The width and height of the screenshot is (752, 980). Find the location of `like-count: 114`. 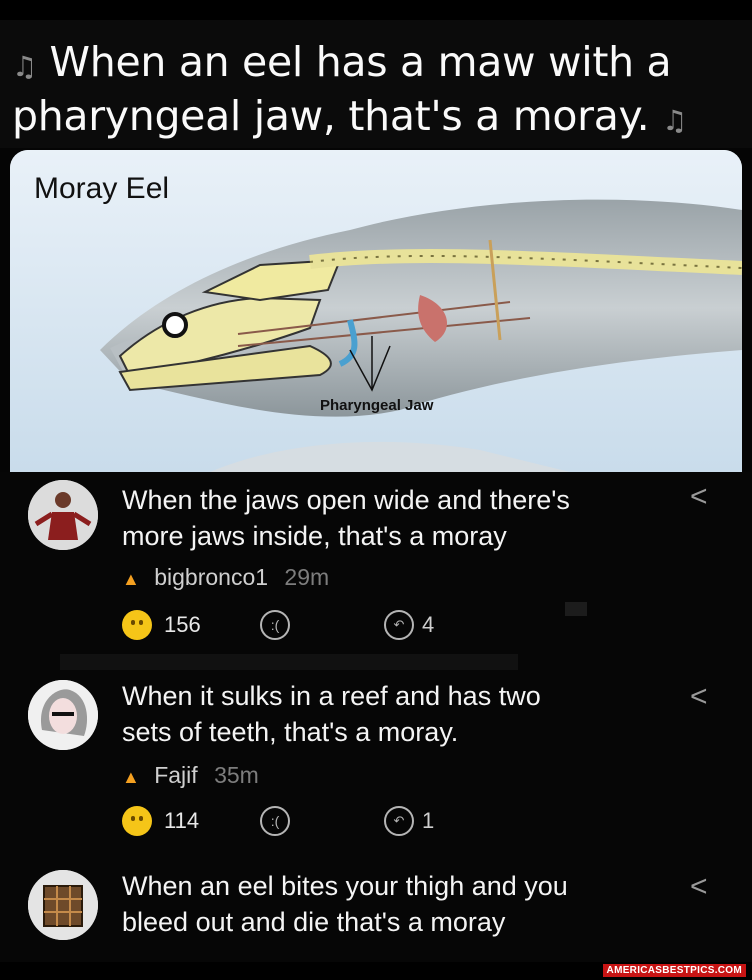

like-count: 114 is located at coordinates (182, 820).